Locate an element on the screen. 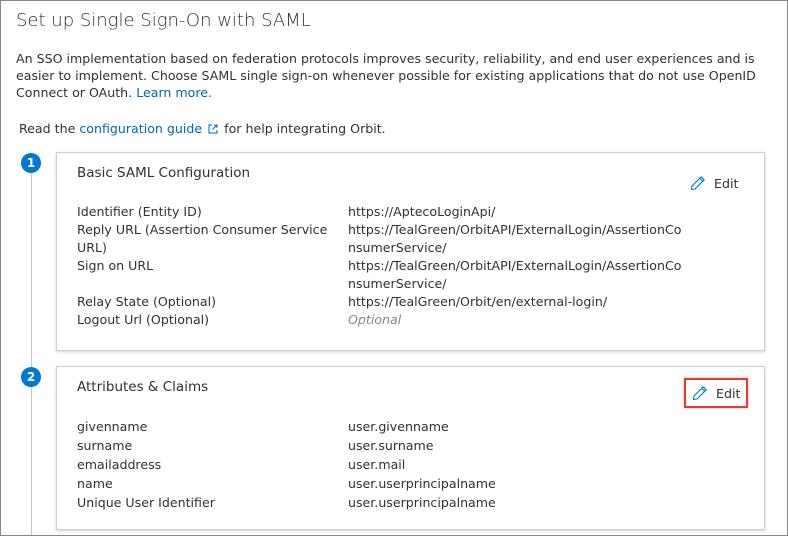 This screenshot has width=788, height=536. field-value: https://AptecoLoginApi/ is located at coordinates (422, 211).